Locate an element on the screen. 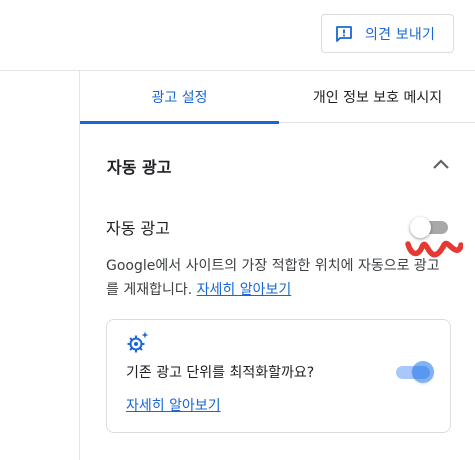 The width and height of the screenshot is (475, 460). optimize-ad-units-toggle is located at coordinates (416, 372).